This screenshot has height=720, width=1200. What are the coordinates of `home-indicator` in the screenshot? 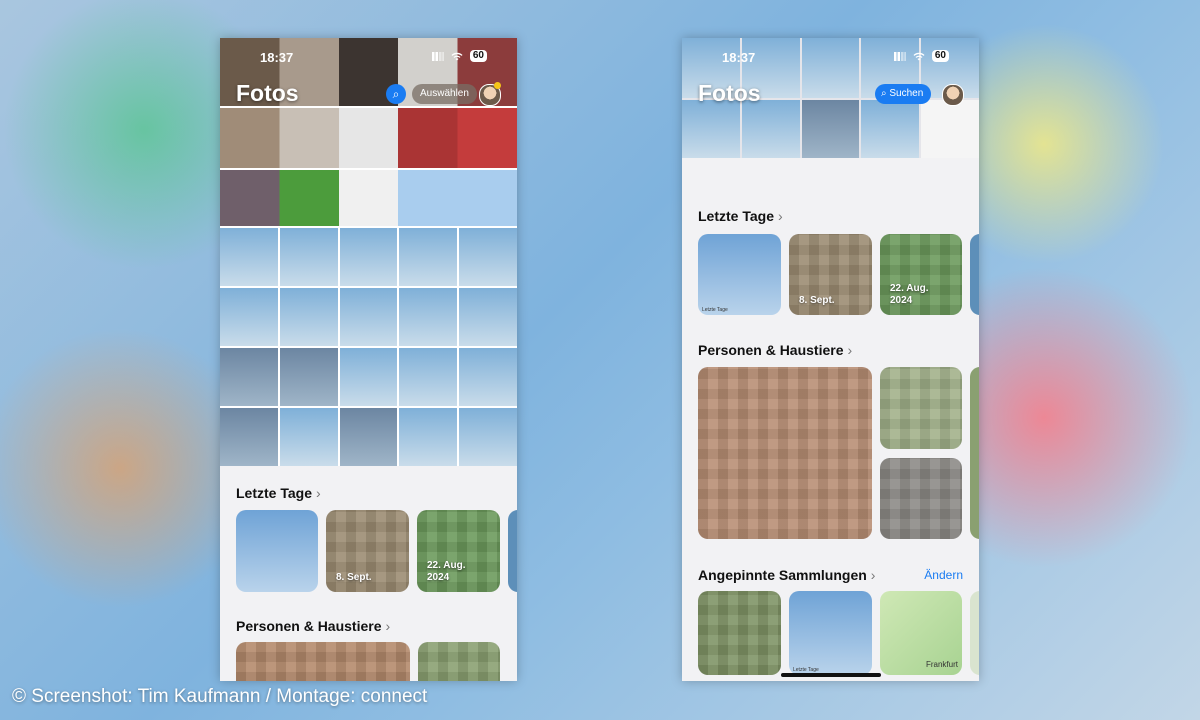 It's located at (830, 675).